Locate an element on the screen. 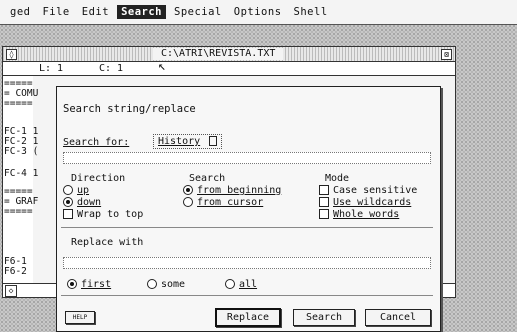 The image size is (517, 332). scroll-left-icon: ◇ is located at coordinates (11, 291).